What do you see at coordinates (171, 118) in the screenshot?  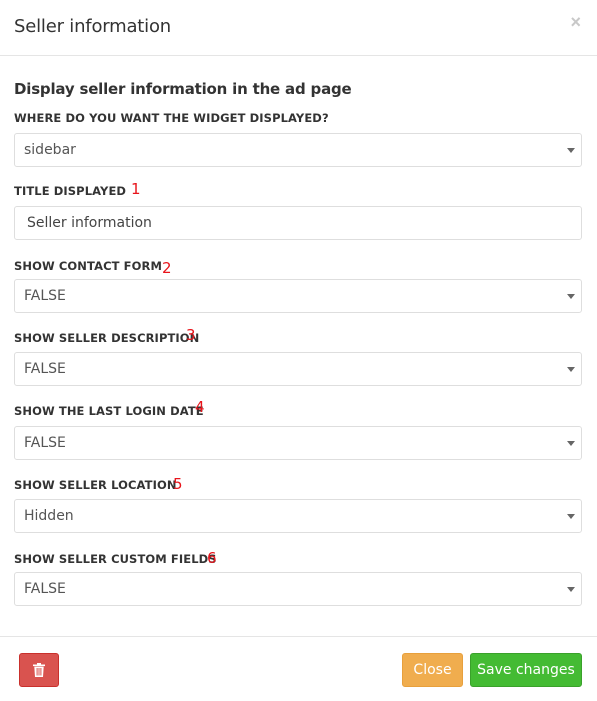 I see `widget-location-label: WHERE DO YOU WANT THE WIDGET DISPLAYED?` at bounding box center [171, 118].